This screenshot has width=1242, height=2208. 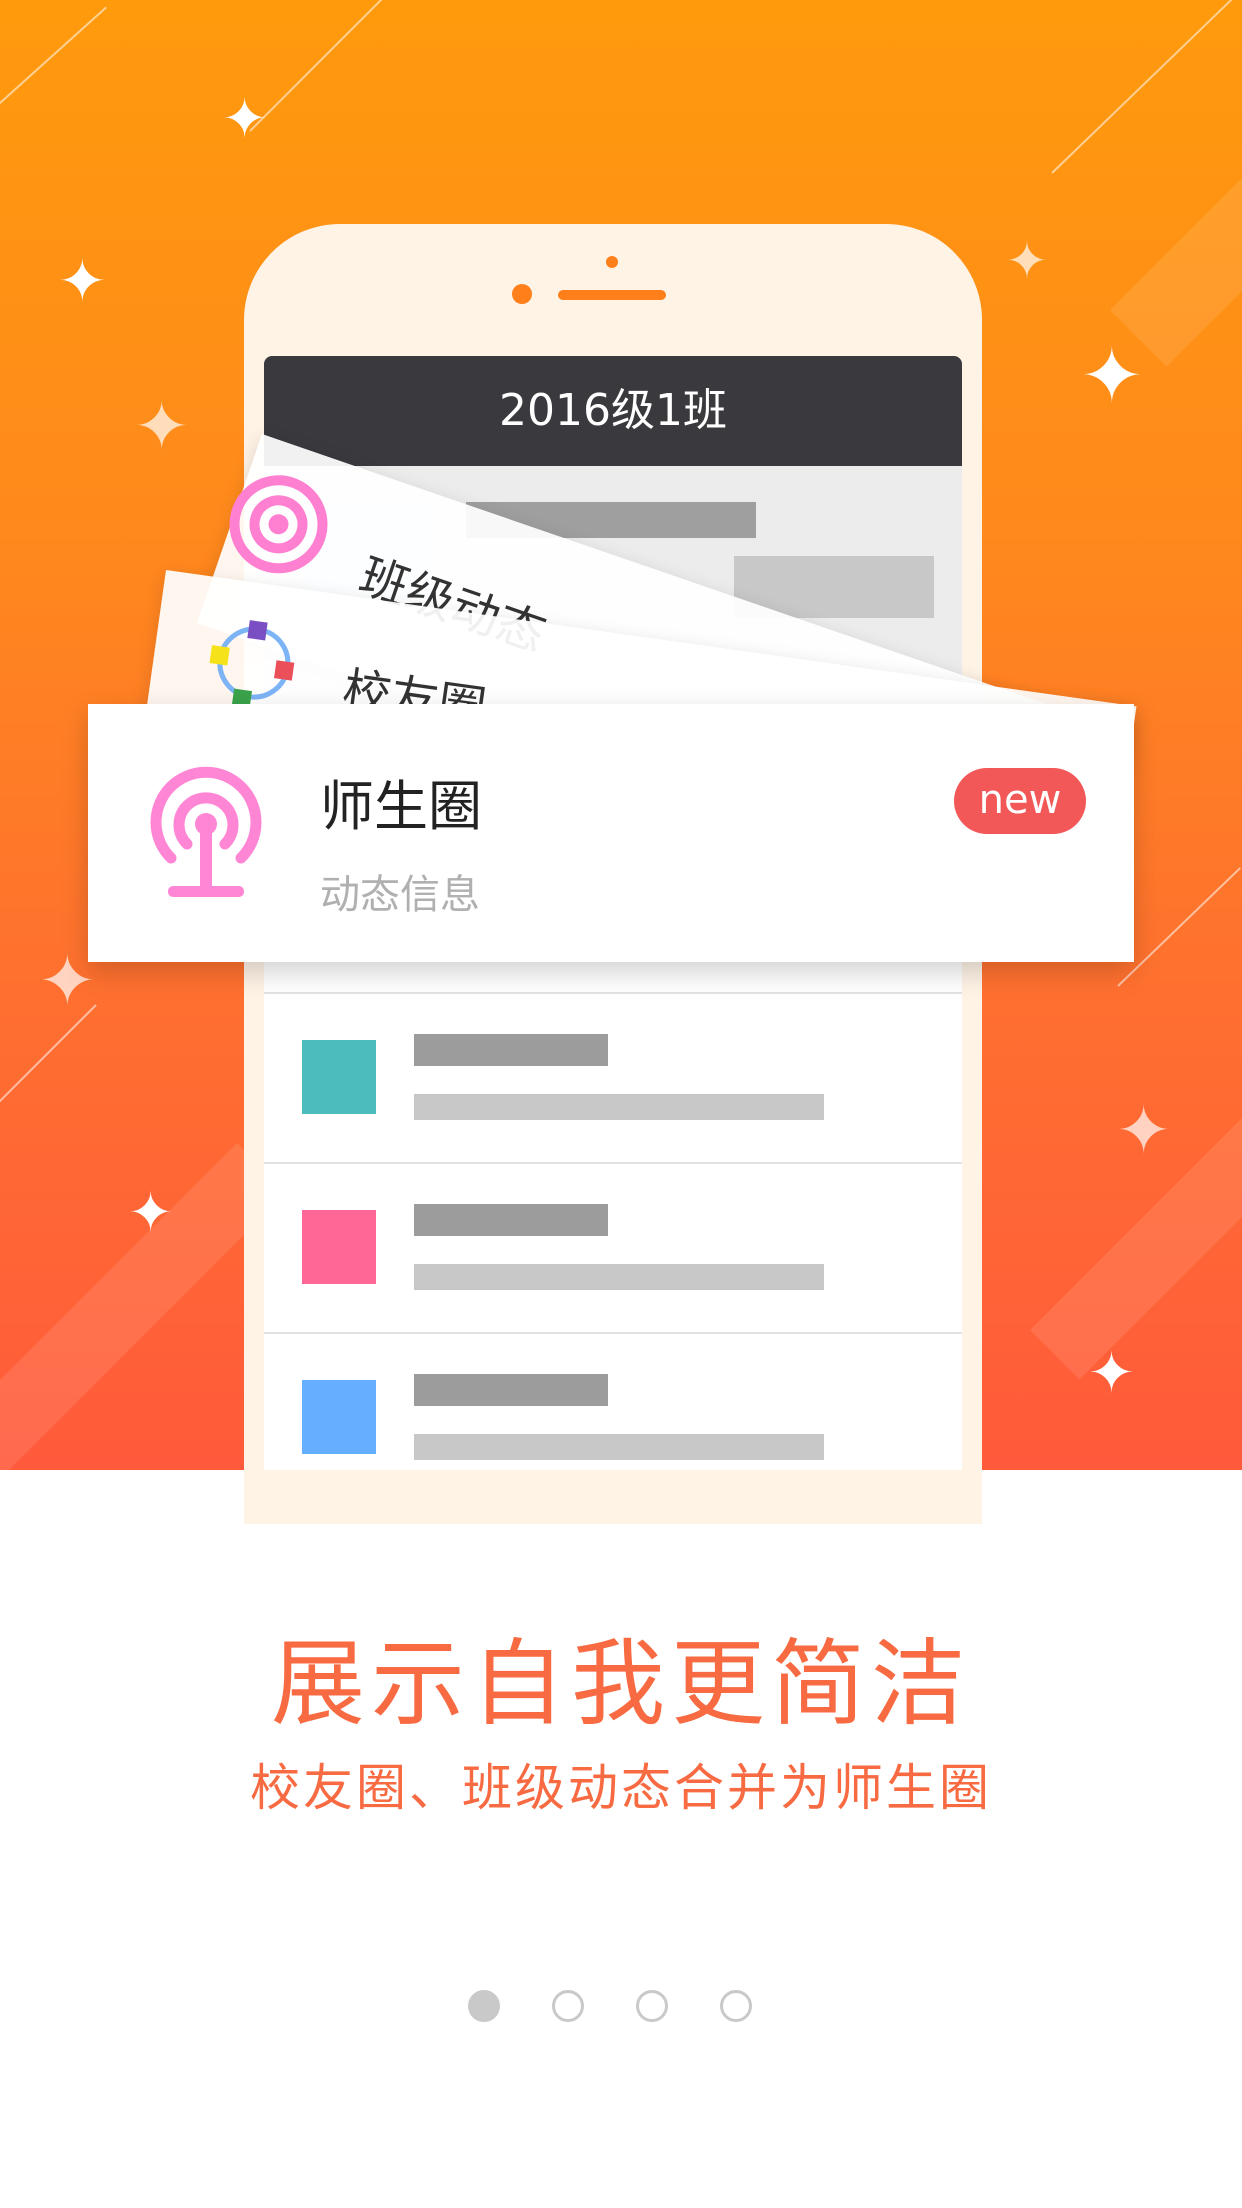 I want to click on headline: 展示自我更简洁, so click(x=620, y=1684).